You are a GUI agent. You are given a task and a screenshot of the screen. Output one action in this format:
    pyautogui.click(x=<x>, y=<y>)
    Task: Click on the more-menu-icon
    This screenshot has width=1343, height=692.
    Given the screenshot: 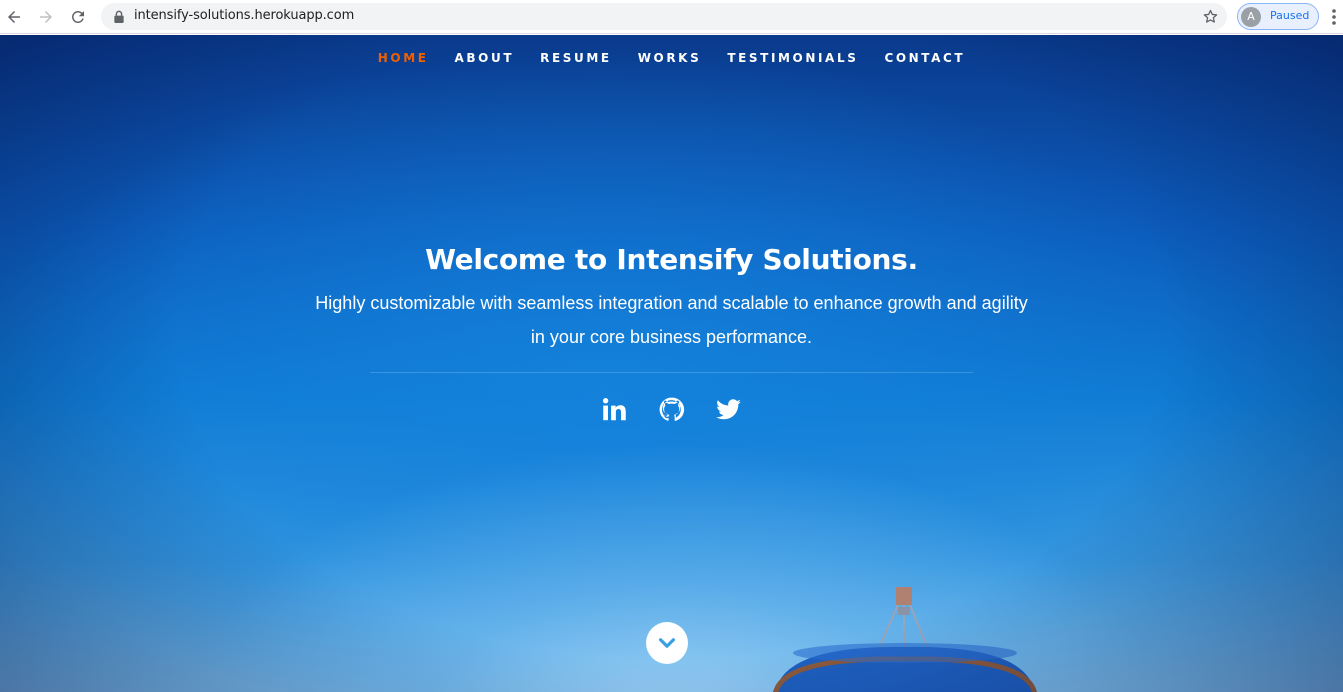 What is the action you would take?
    pyautogui.click(x=1334, y=17)
    